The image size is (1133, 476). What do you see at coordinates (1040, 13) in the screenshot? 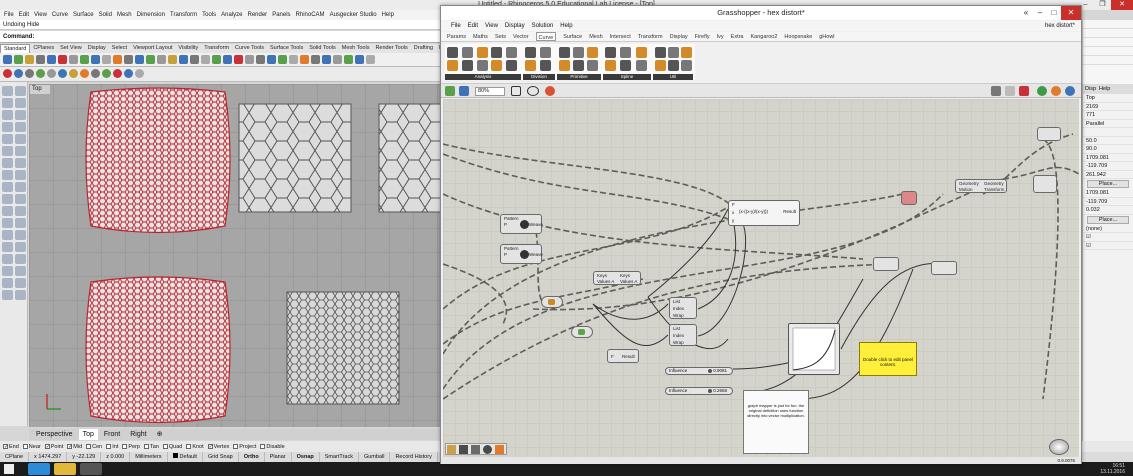
I see `minimize-icon: –` at bounding box center [1040, 13].